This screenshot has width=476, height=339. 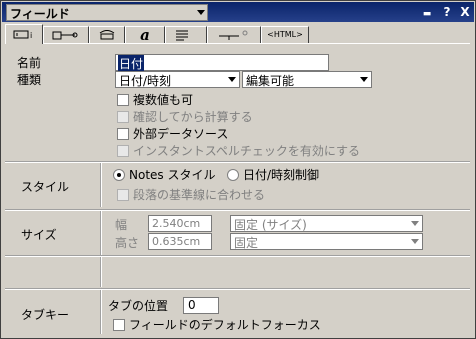 I want to click on tab-position-input: 0, so click(x=201, y=305).